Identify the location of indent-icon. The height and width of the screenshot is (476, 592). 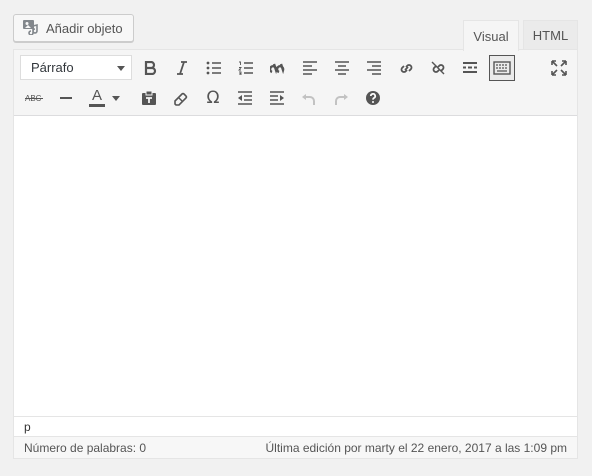
(277, 98).